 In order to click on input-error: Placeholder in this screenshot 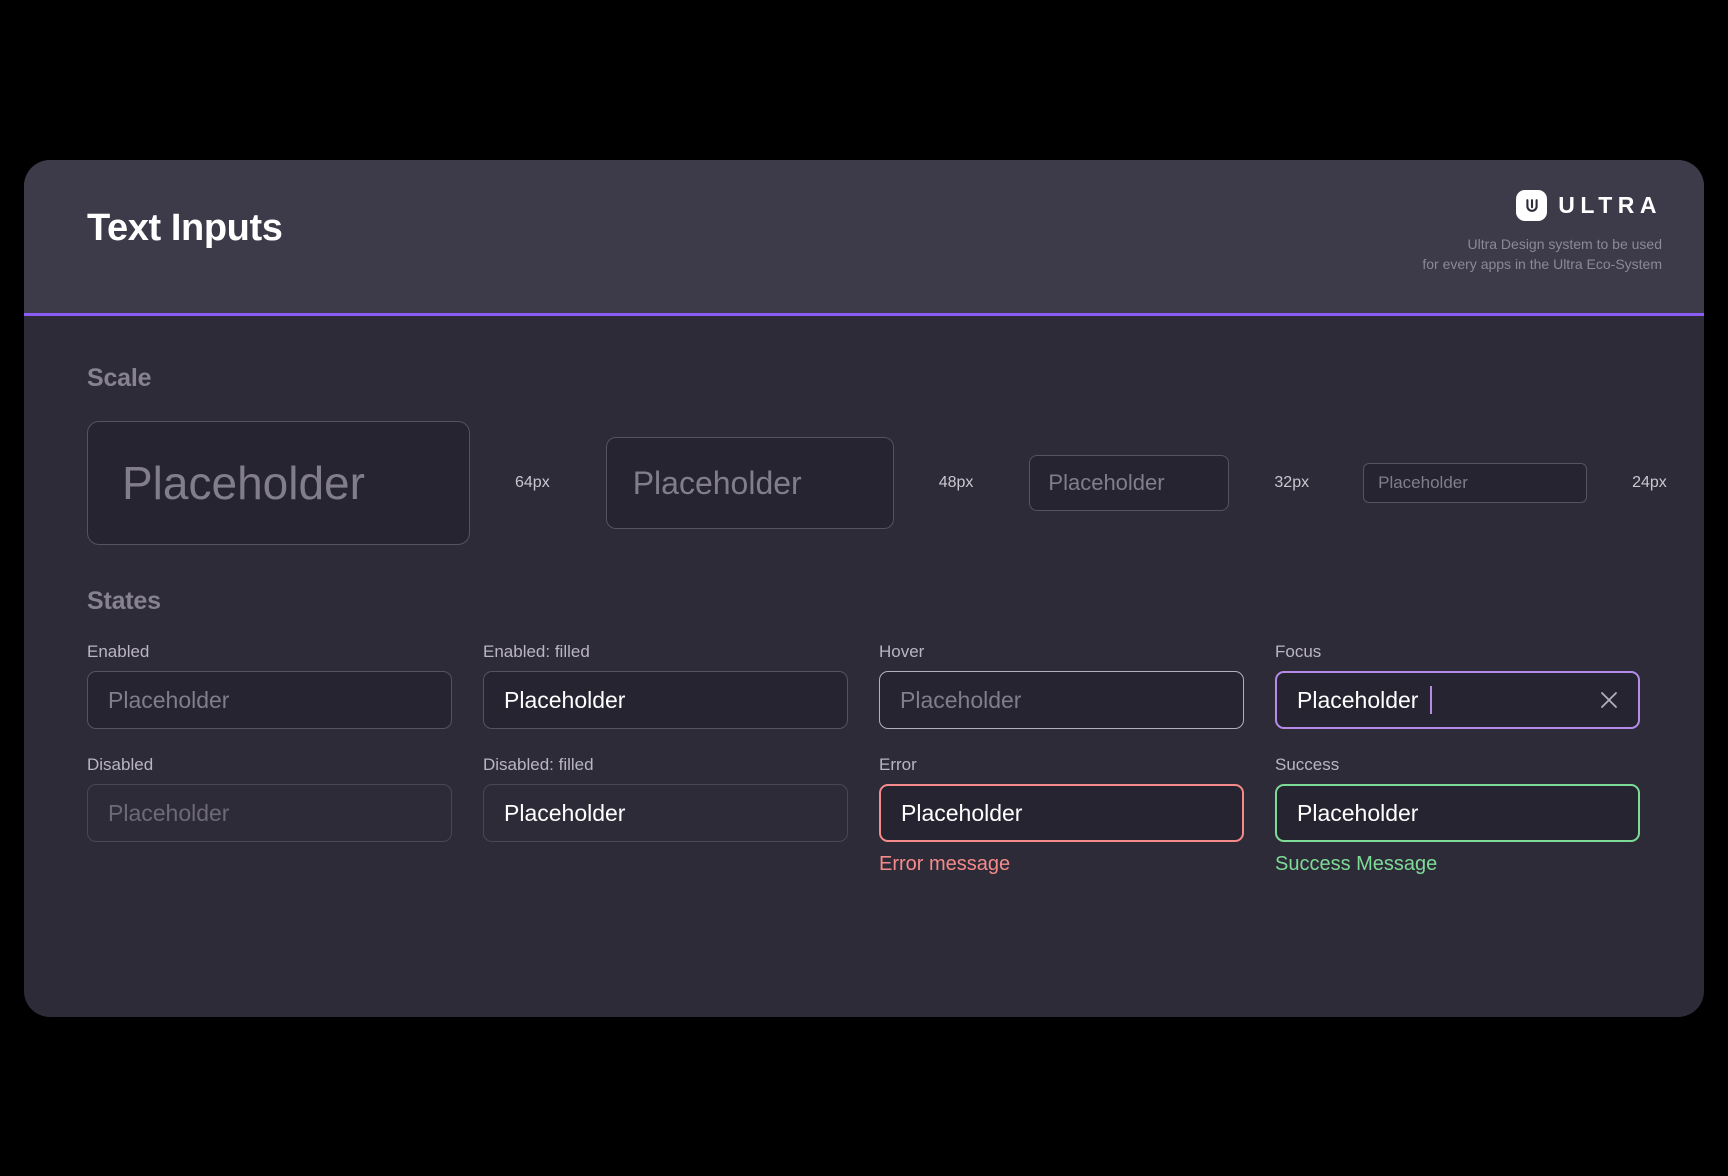, I will do `click(1061, 813)`.